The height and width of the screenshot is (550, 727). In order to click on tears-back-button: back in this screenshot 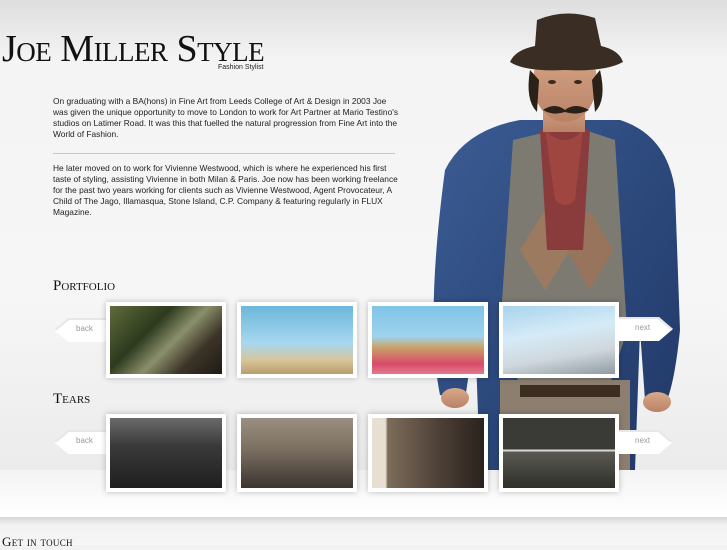, I will do `click(81, 442)`.